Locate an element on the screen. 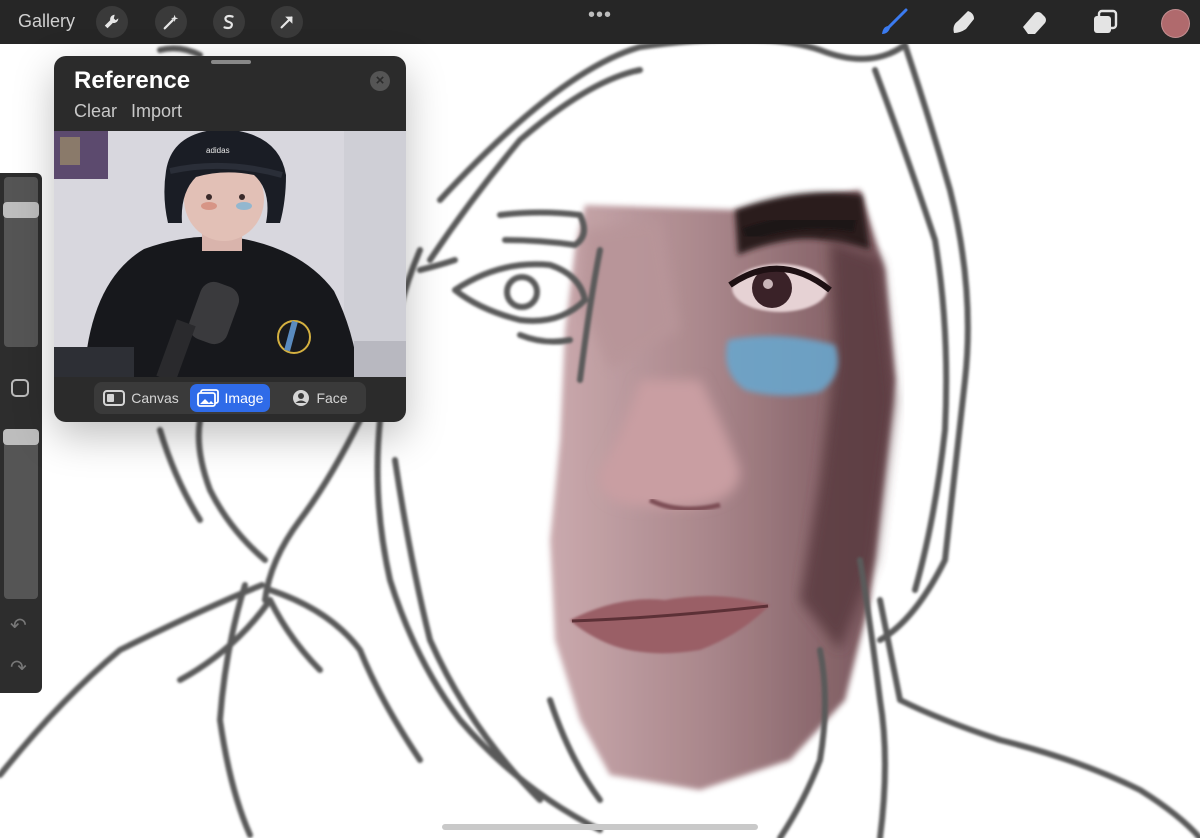  reference-mode-segmented-control: Canvas Image Face is located at coordinates (230, 398).